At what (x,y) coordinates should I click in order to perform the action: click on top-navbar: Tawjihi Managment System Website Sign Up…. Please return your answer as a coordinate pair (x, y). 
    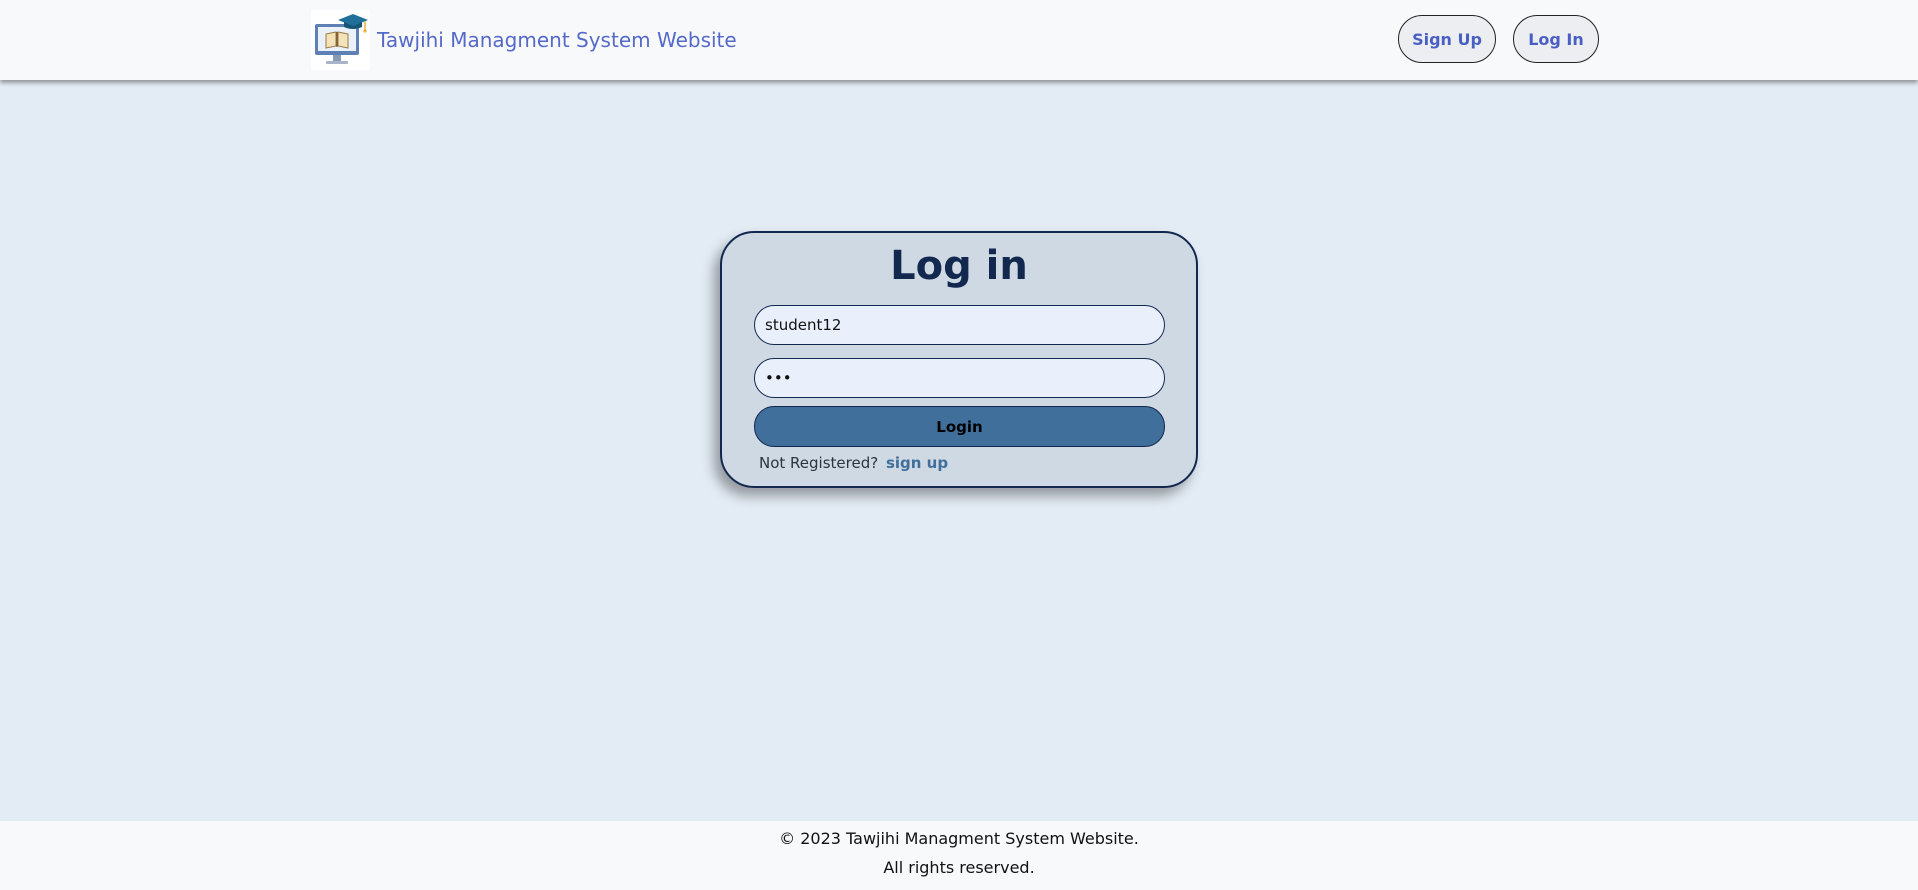
    Looking at the image, I should click on (959, 40).